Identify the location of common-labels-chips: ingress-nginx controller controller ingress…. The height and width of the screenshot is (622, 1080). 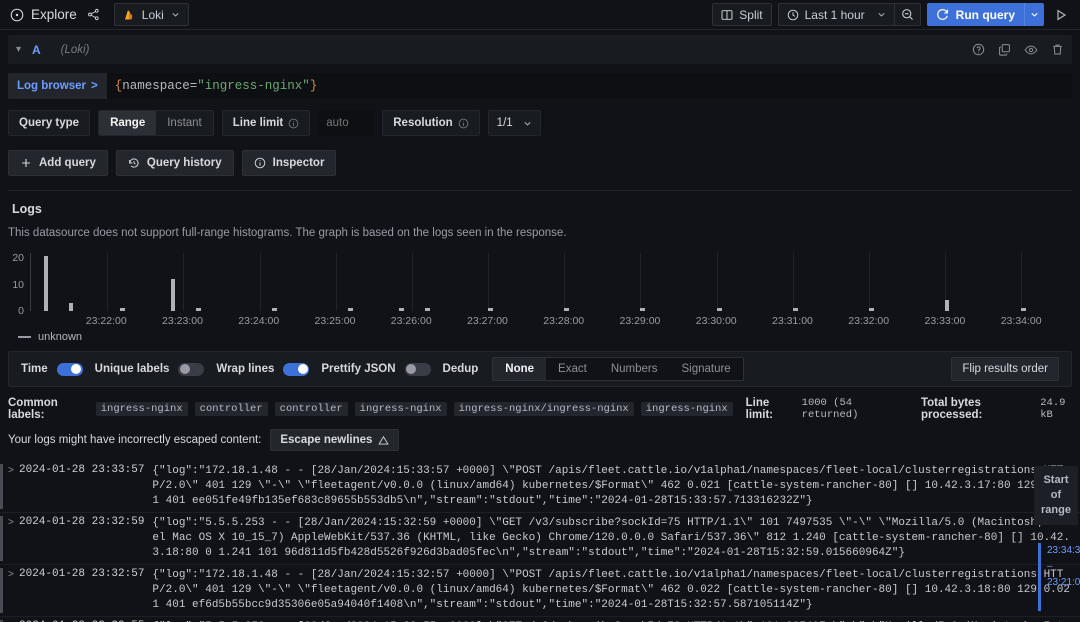
(414, 409).